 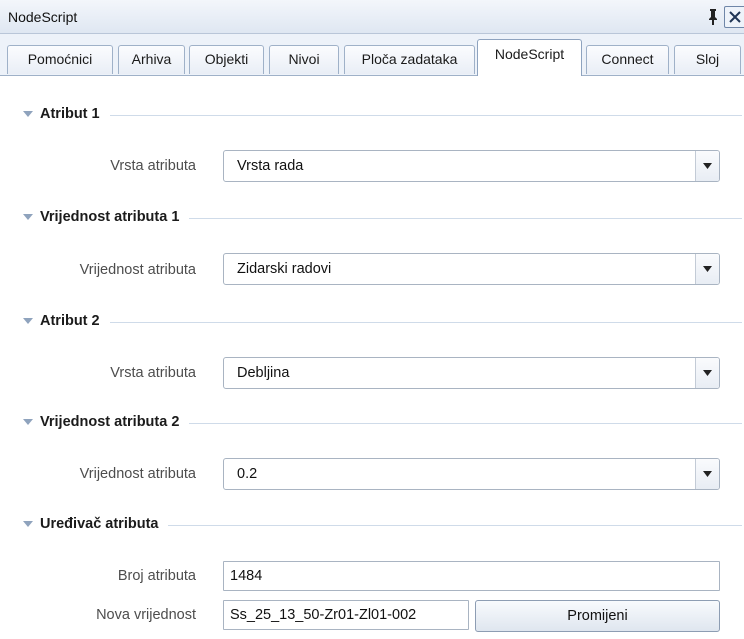 I want to click on attribute-2-value-select: 0.2, so click(x=471, y=474).